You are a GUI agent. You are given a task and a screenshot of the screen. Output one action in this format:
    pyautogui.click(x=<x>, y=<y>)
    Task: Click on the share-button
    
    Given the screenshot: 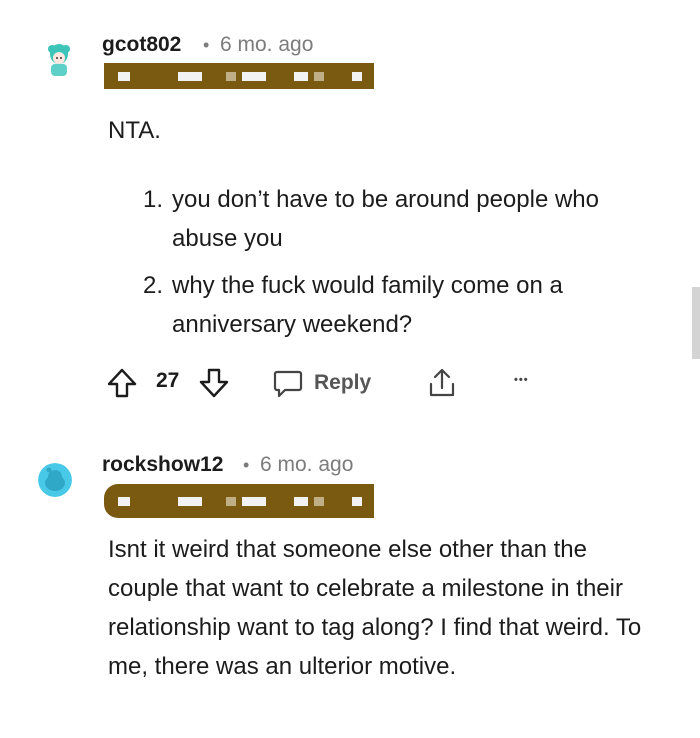 What is the action you would take?
    pyautogui.click(x=442, y=383)
    